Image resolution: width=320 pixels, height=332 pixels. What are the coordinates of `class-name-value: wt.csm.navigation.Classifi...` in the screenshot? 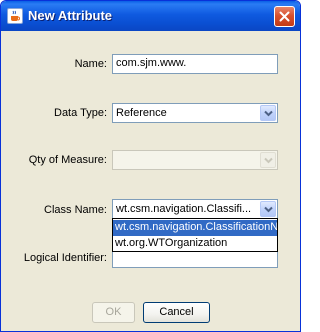 It's located at (184, 209).